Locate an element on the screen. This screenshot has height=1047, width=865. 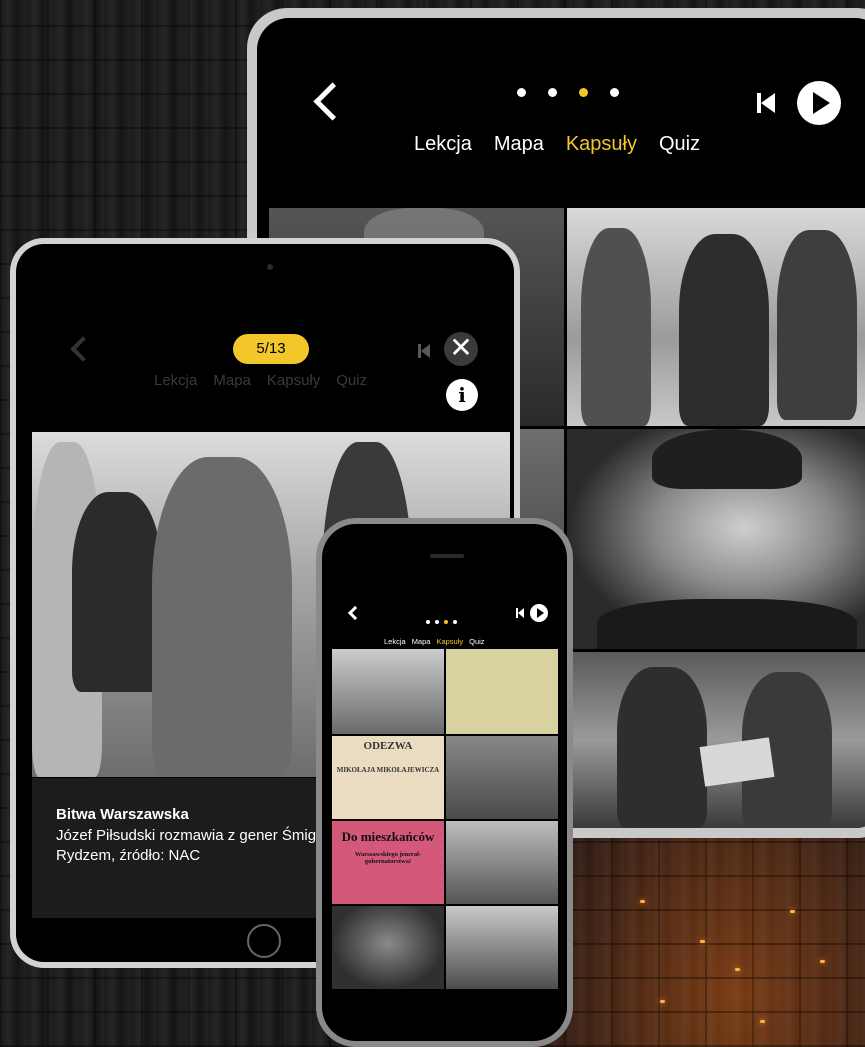
capsule-photo-officers is located at coordinates (716, 317).